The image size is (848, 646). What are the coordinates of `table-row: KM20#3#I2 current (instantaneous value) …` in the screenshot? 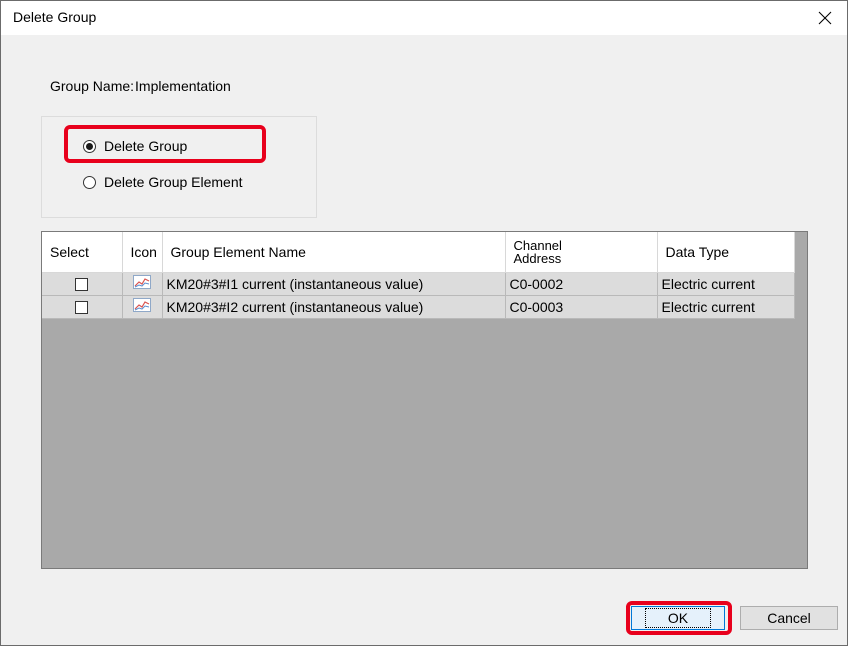 It's located at (418, 307).